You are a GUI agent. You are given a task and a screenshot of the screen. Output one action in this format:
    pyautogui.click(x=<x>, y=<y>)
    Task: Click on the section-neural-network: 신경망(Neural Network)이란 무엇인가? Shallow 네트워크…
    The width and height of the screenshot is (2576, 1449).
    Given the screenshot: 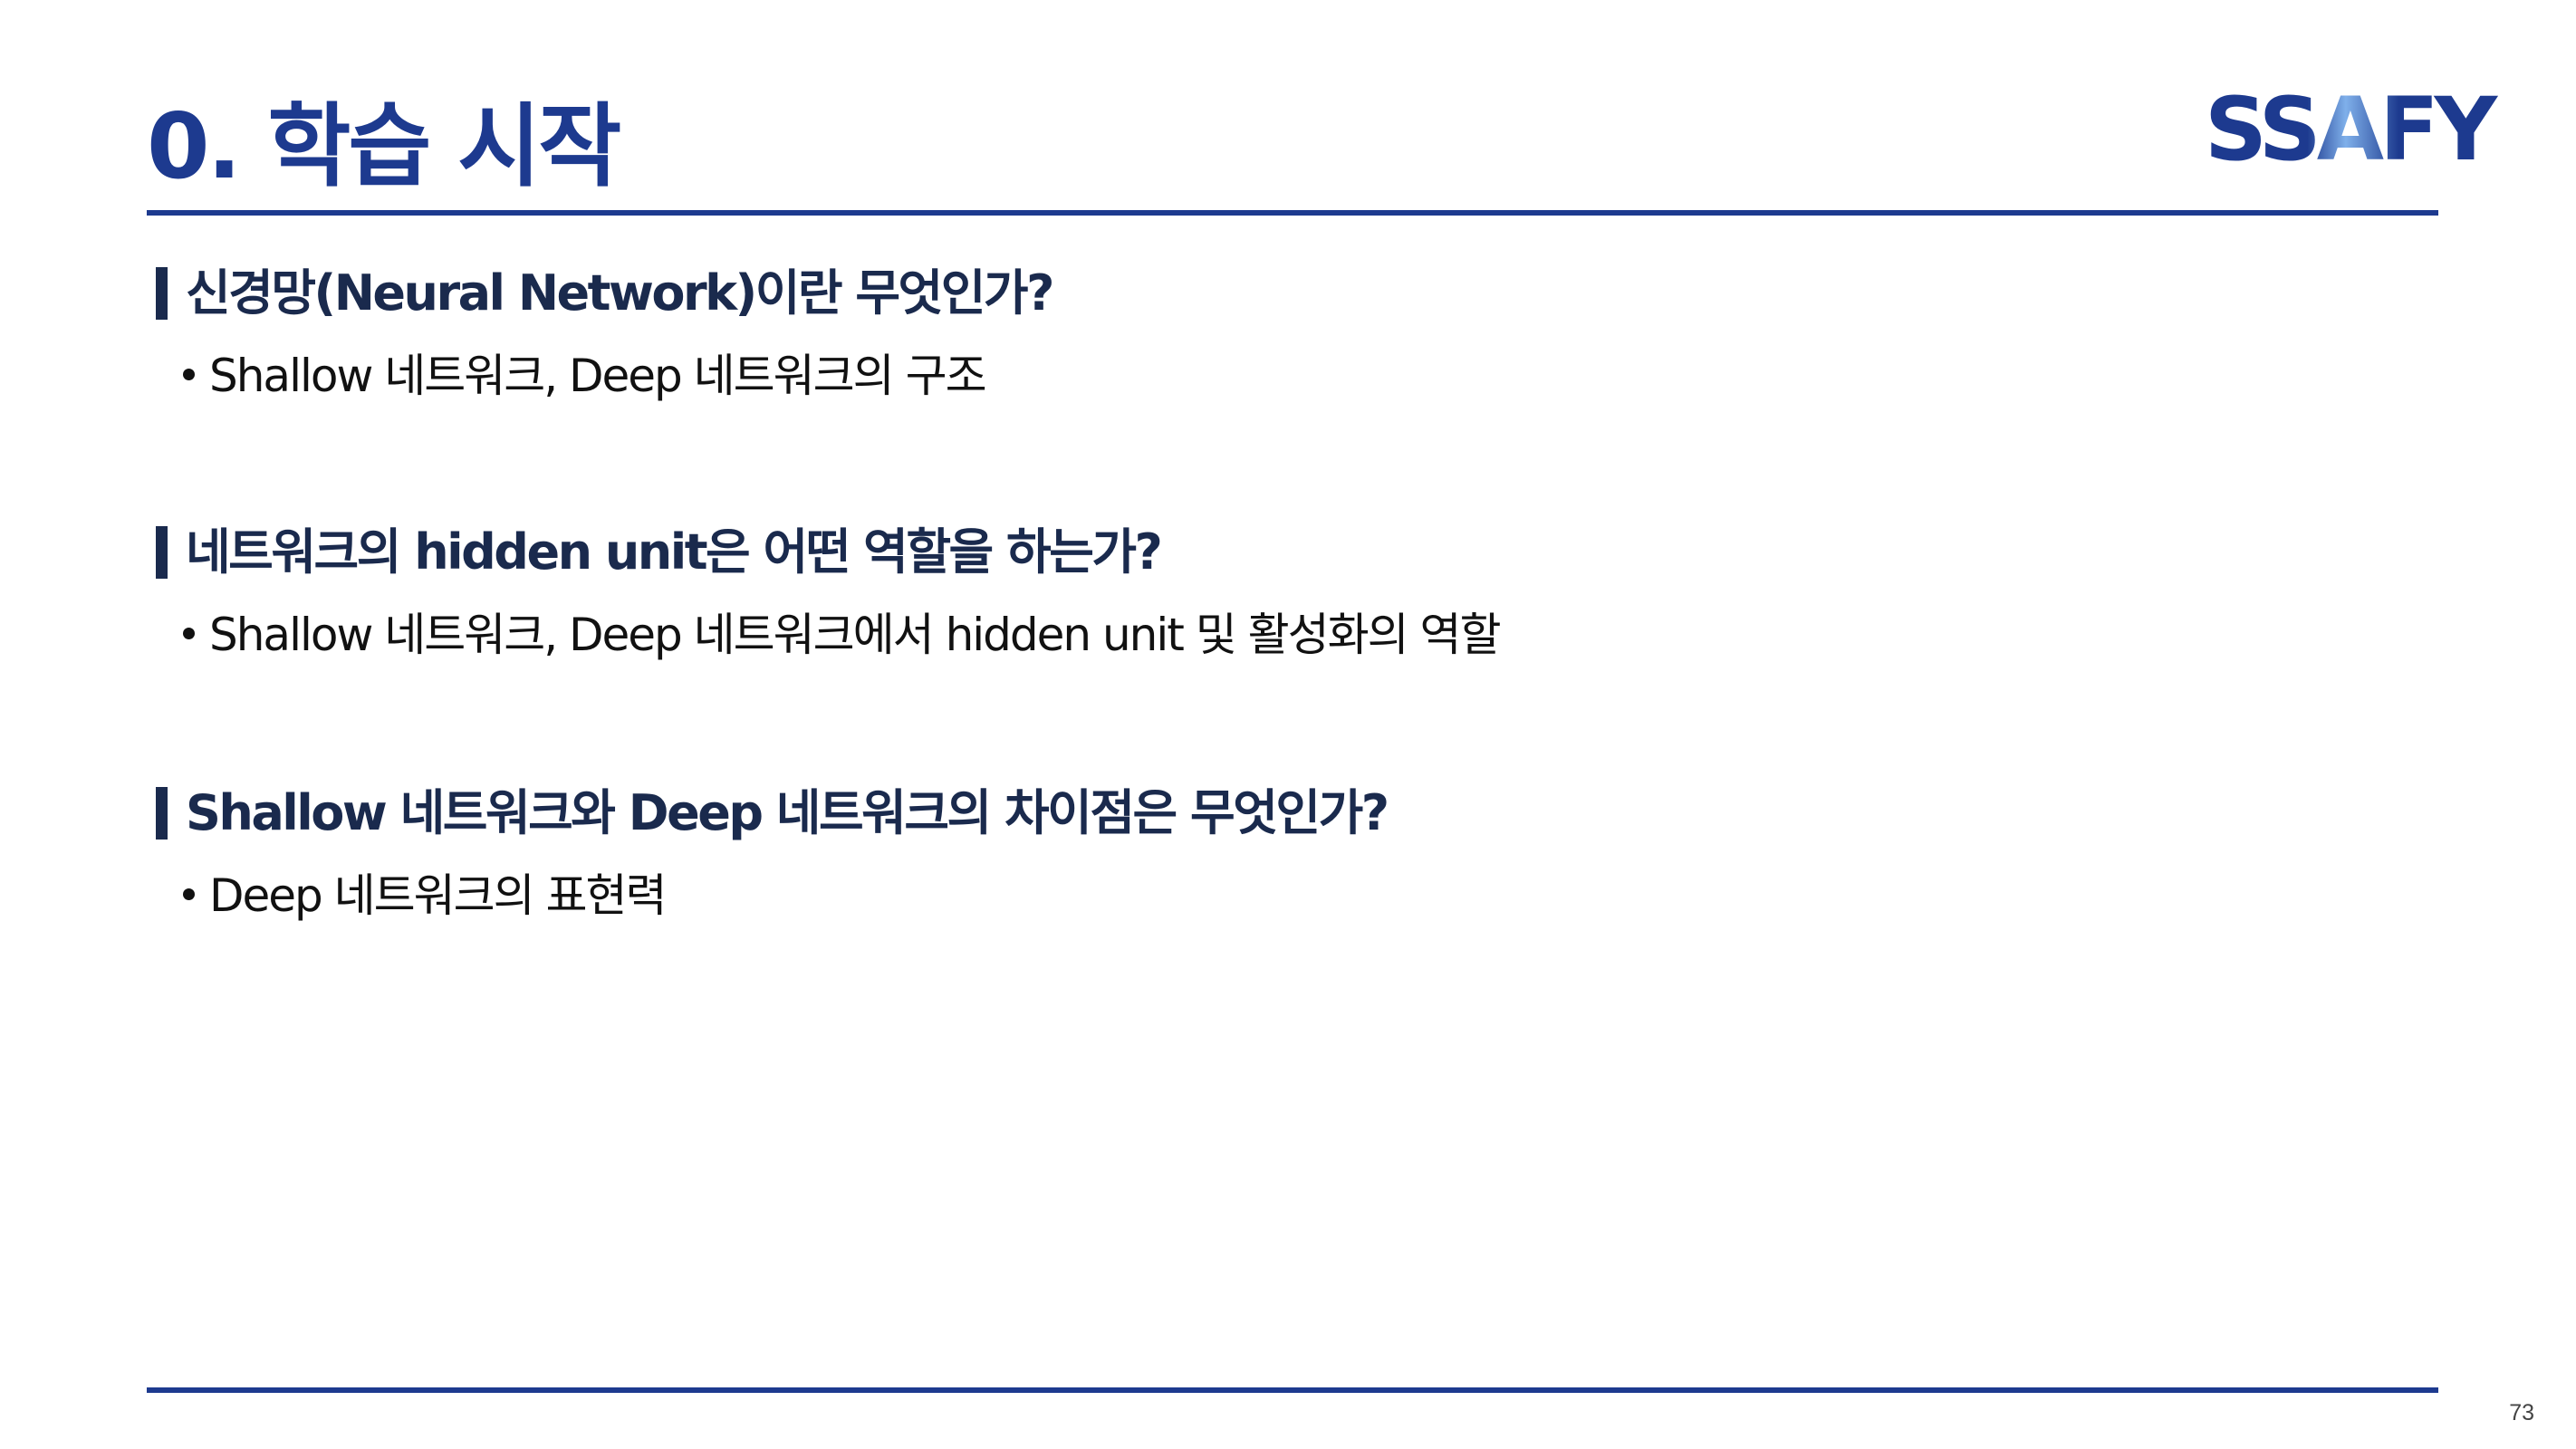 What is the action you would take?
    pyautogui.click(x=1288, y=333)
    